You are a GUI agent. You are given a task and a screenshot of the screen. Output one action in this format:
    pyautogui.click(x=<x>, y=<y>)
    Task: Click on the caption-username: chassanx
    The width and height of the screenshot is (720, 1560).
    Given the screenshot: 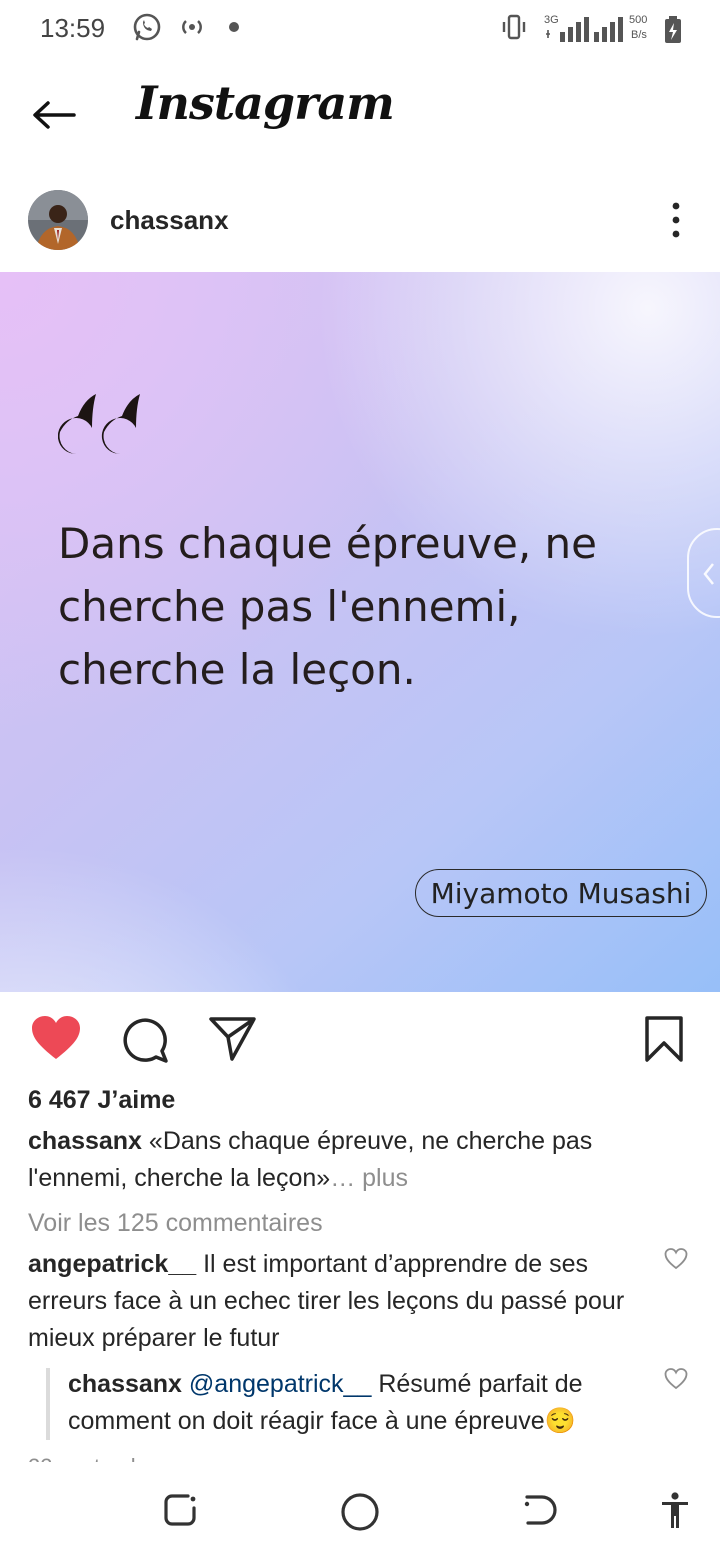 What is the action you would take?
    pyautogui.click(x=85, y=1141)
    